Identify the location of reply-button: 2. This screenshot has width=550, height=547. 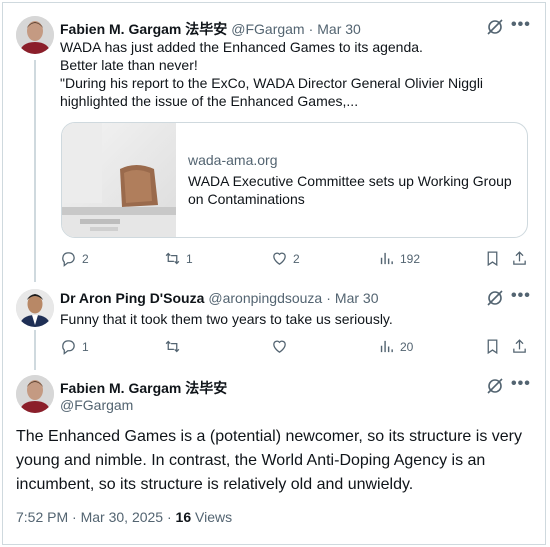
(74, 258).